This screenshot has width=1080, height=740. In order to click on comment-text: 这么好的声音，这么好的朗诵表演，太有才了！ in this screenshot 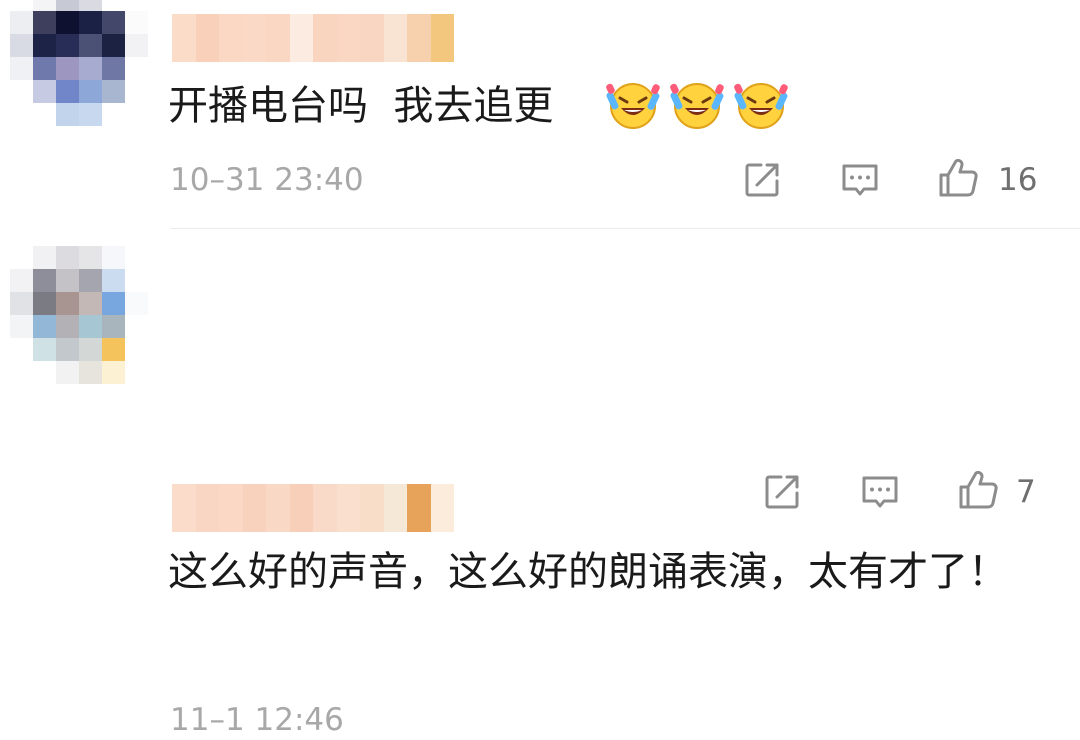, I will do `click(588, 572)`.